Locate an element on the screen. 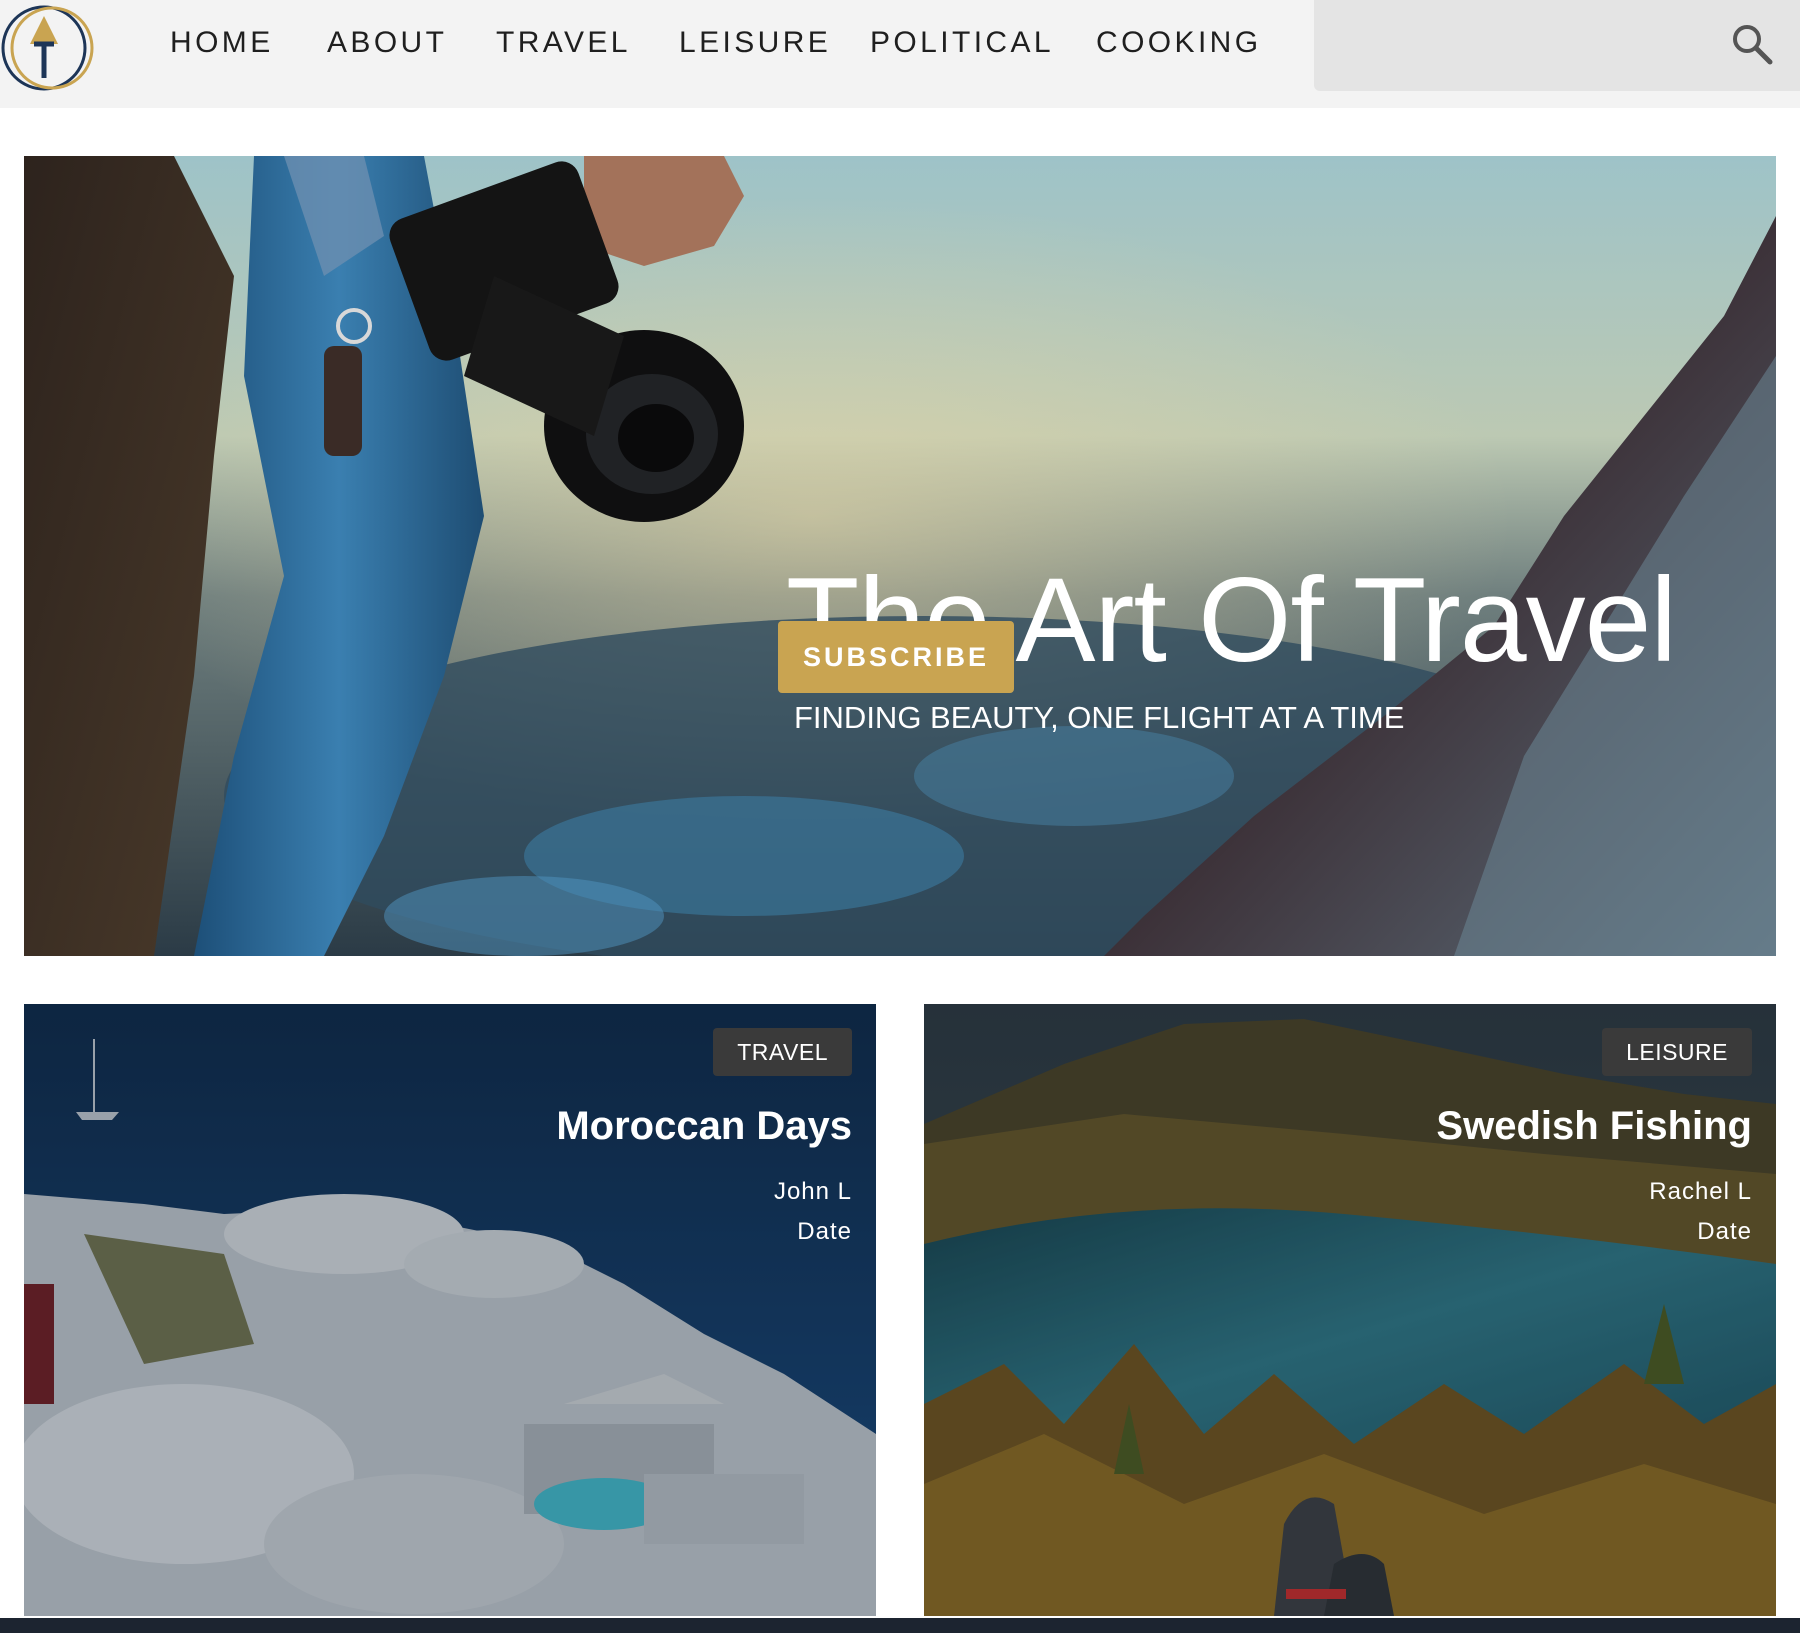  nav-political: POLITICAL is located at coordinates (962, 43).